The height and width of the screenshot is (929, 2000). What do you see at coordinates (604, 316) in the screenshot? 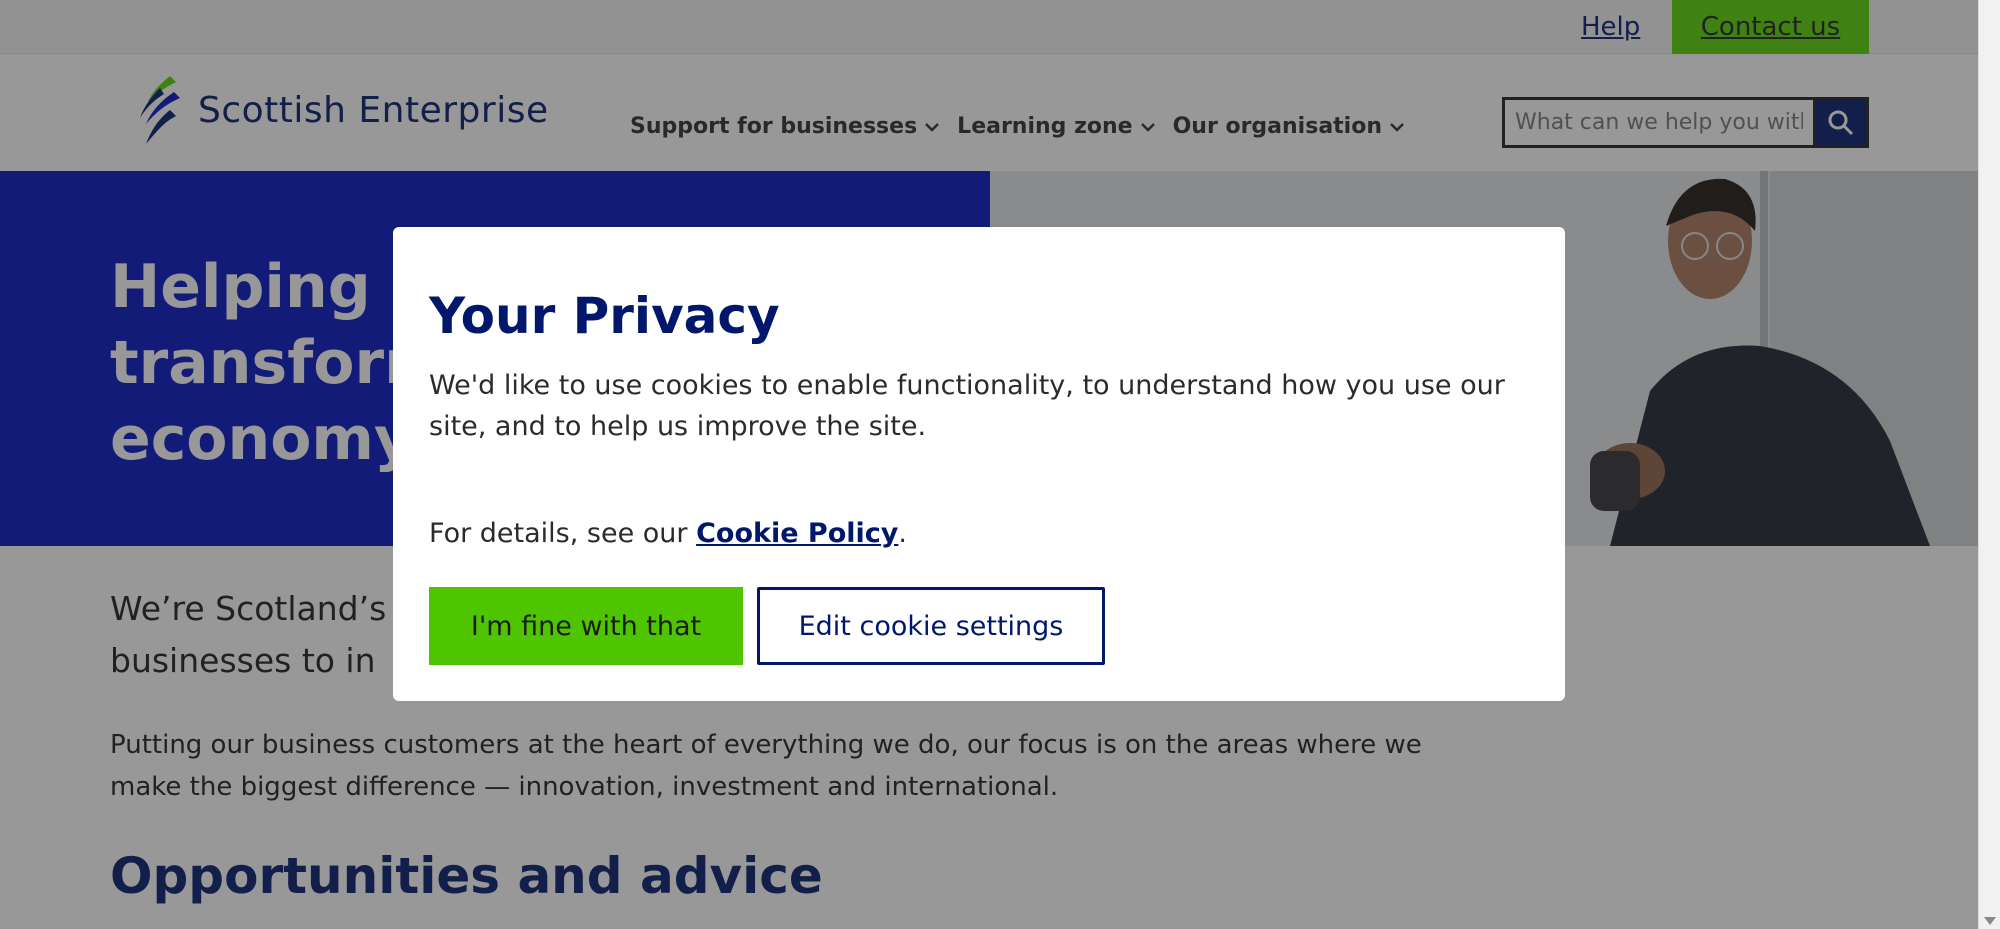
I see `modal-title: Your Privacy` at bounding box center [604, 316].